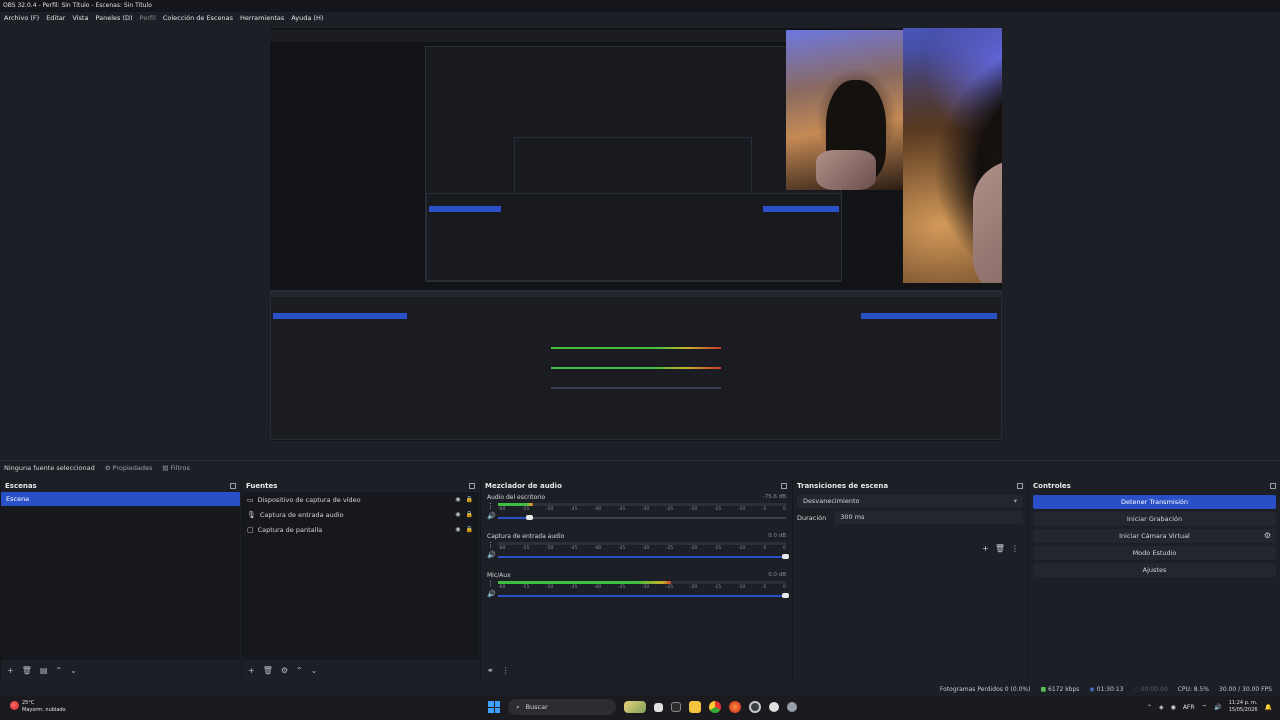  What do you see at coordinates (635, 707) in the screenshot?
I see `widgets-icon` at bounding box center [635, 707].